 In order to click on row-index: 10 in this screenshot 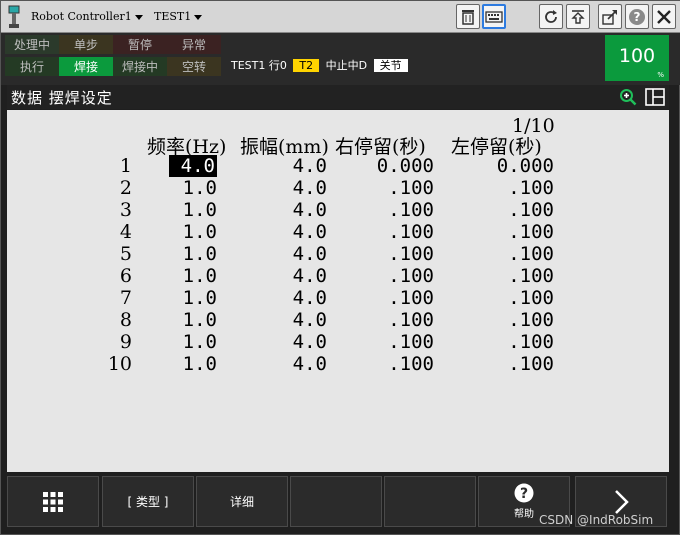, I will do `click(119, 364)`.